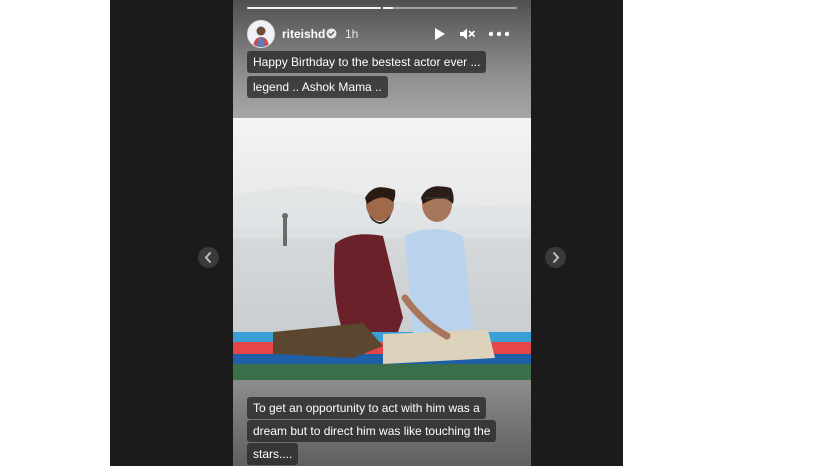 The height and width of the screenshot is (466, 830). I want to click on chevron-right-icon, so click(556, 257).